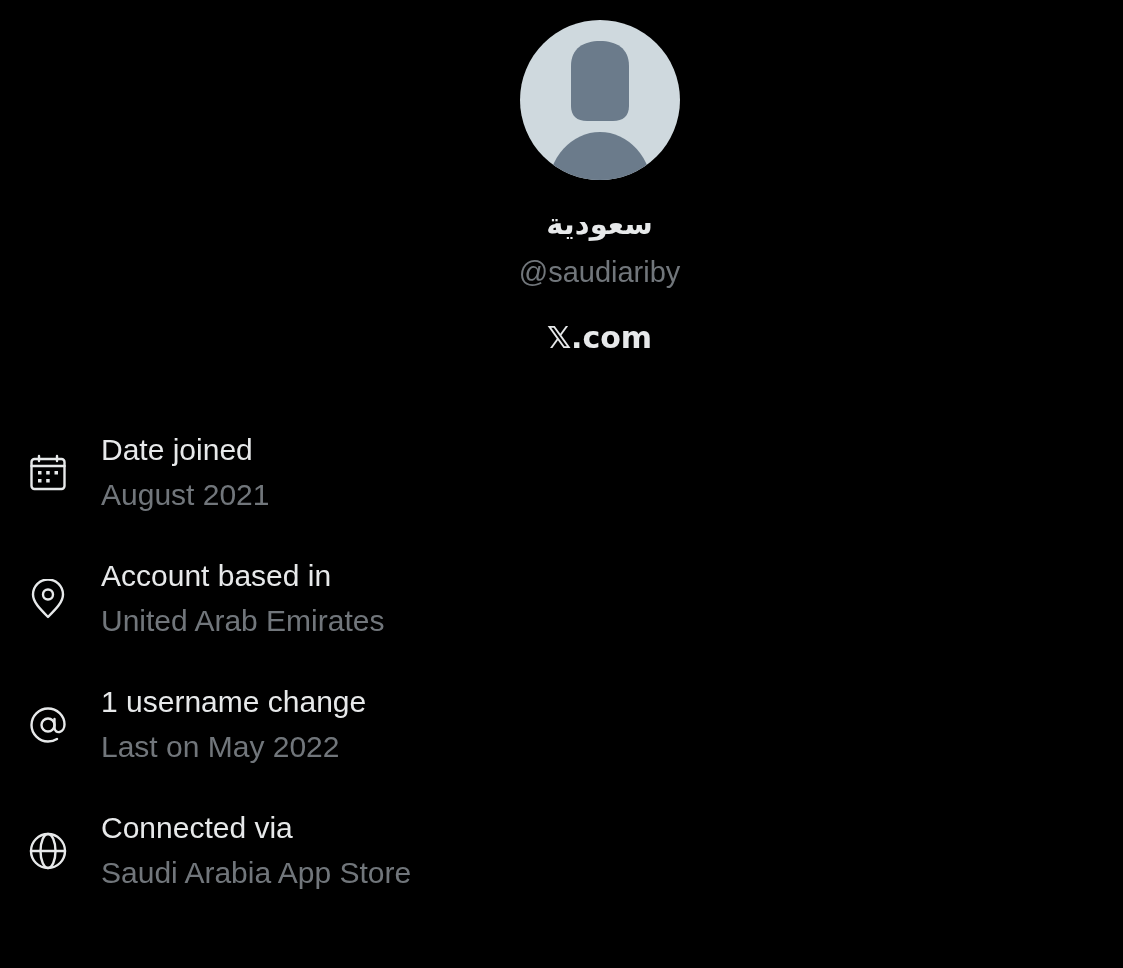  I want to click on detail-label: Account based in, so click(217, 576).